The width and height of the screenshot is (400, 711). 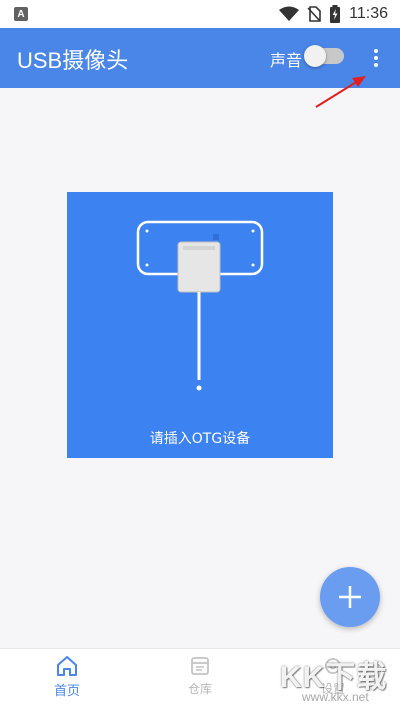 I want to click on watermark-site: www.kkx.net, so click(x=335, y=697).